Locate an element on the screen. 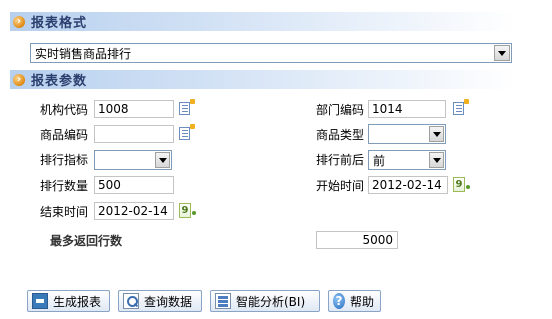 This screenshot has height=319, width=552. report-format-select: 实时销售商品排行 is located at coordinates (271, 53).